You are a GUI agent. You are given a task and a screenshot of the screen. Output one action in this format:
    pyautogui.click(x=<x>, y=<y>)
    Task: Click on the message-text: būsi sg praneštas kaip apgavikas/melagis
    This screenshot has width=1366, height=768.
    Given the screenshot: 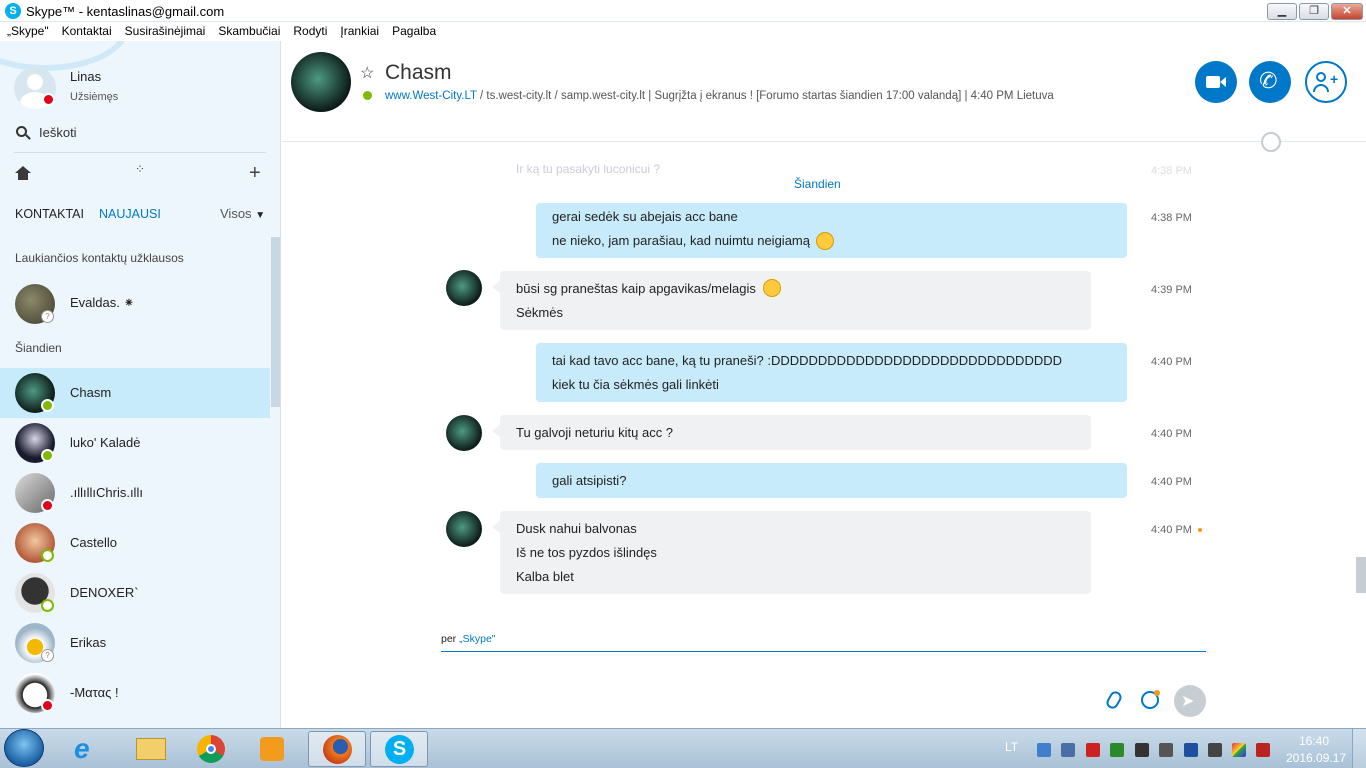 What is the action you would take?
    pyautogui.click(x=636, y=288)
    